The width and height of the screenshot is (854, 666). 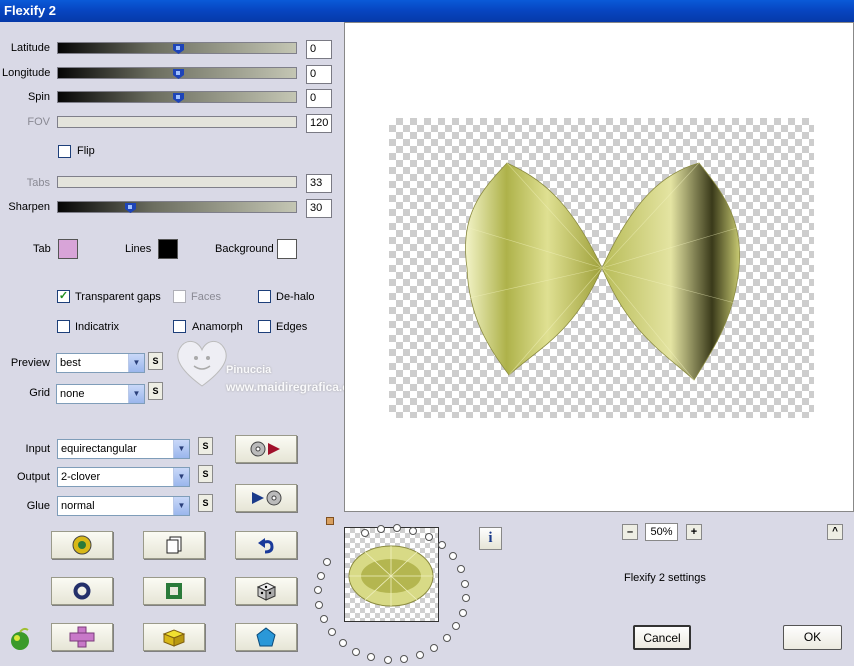 I want to click on spin-value: 0, so click(x=319, y=98).